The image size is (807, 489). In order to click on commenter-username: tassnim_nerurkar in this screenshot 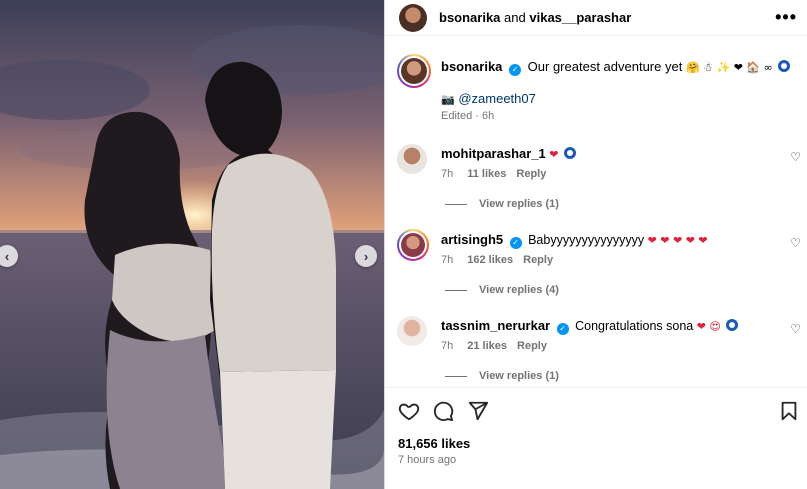, I will do `click(495, 325)`.